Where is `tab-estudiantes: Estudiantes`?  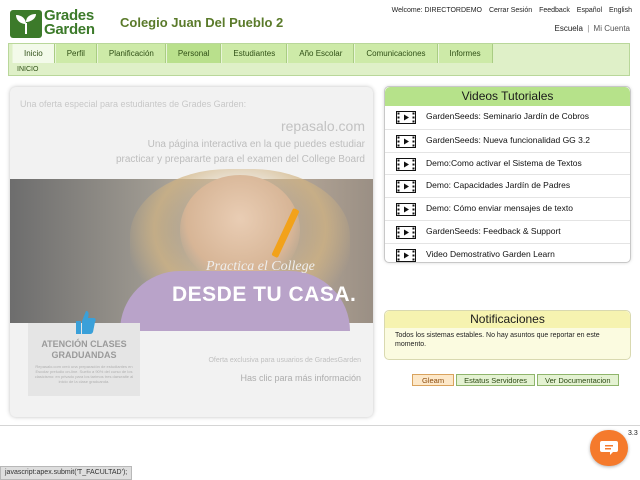 tab-estudiantes: Estudiantes is located at coordinates (254, 53).